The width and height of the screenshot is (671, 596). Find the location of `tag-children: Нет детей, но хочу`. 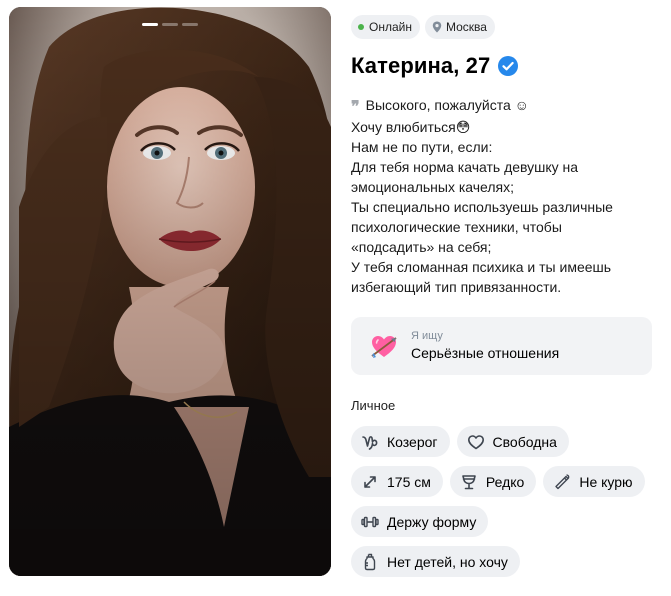

tag-children: Нет детей, но хочу is located at coordinates (435, 561).